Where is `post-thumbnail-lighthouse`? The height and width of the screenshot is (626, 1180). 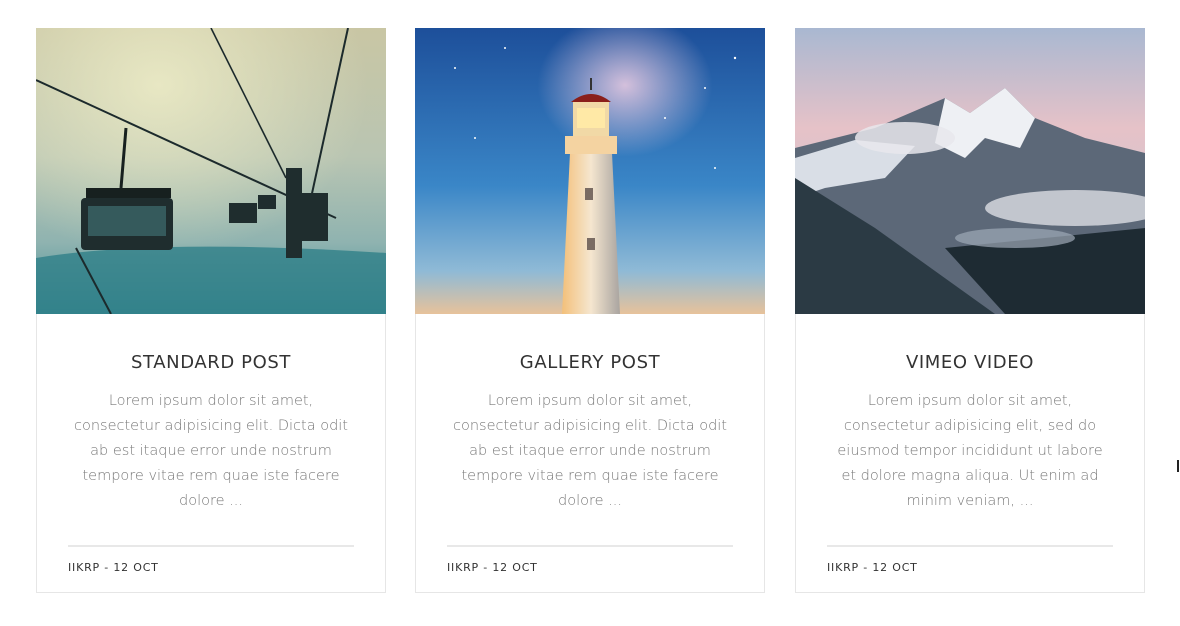 post-thumbnail-lighthouse is located at coordinates (590, 171).